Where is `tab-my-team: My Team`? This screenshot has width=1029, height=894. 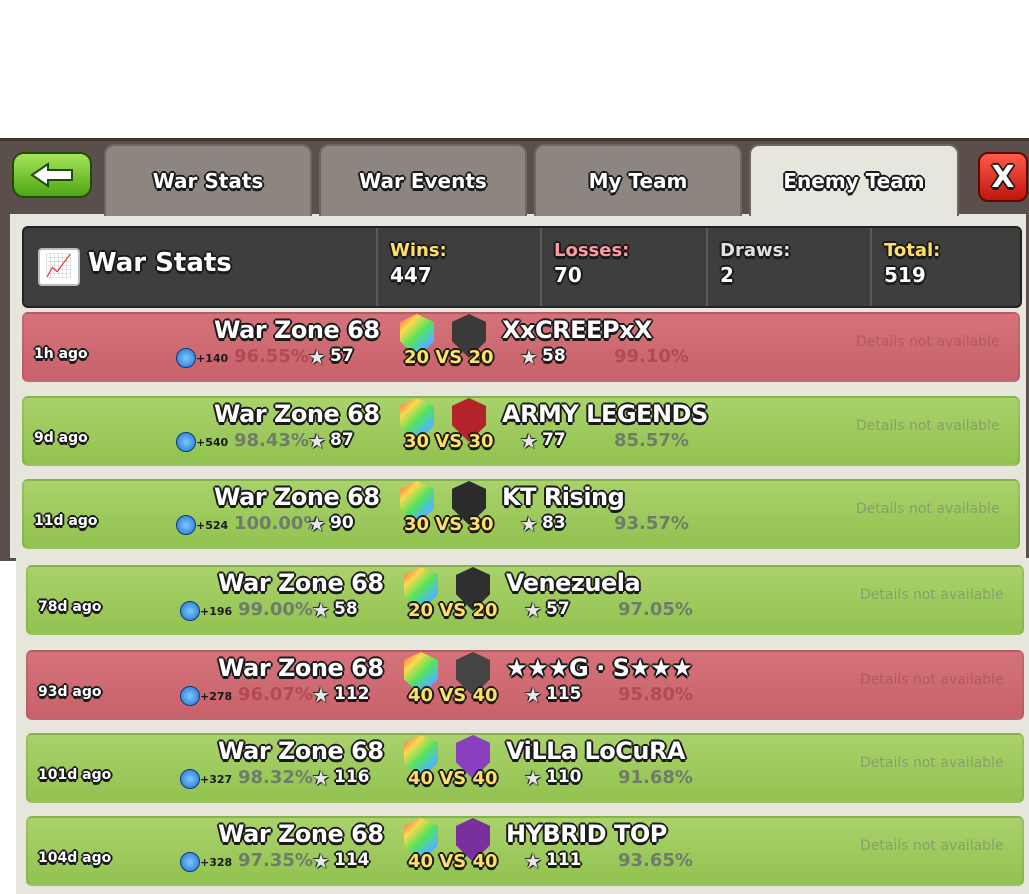 tab-my-team: My Team is located at coordinates (638, 180).